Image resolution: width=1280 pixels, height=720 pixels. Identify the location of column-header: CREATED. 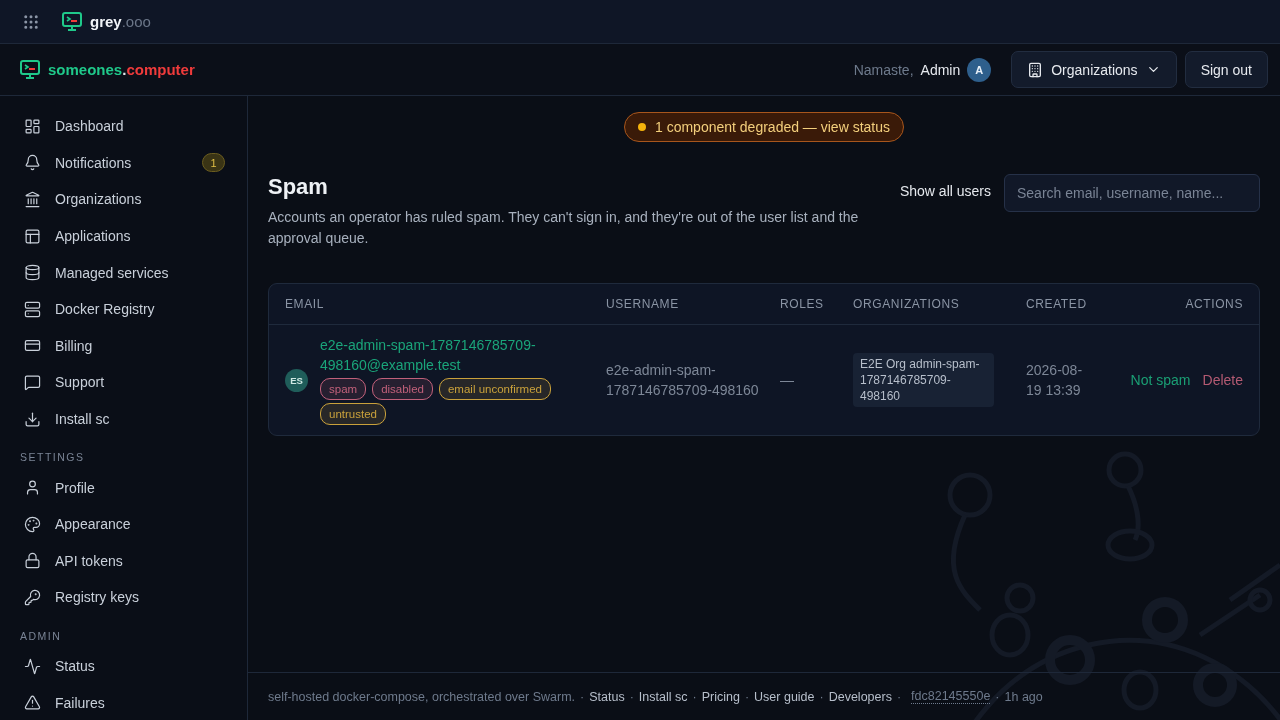
(1057, 304).